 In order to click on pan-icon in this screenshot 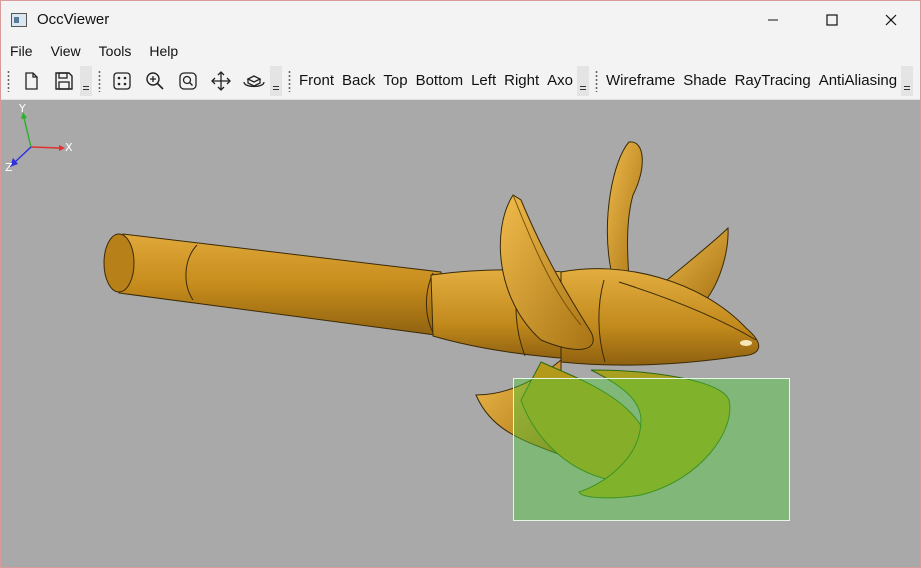, I will do `click(220, 81)`.